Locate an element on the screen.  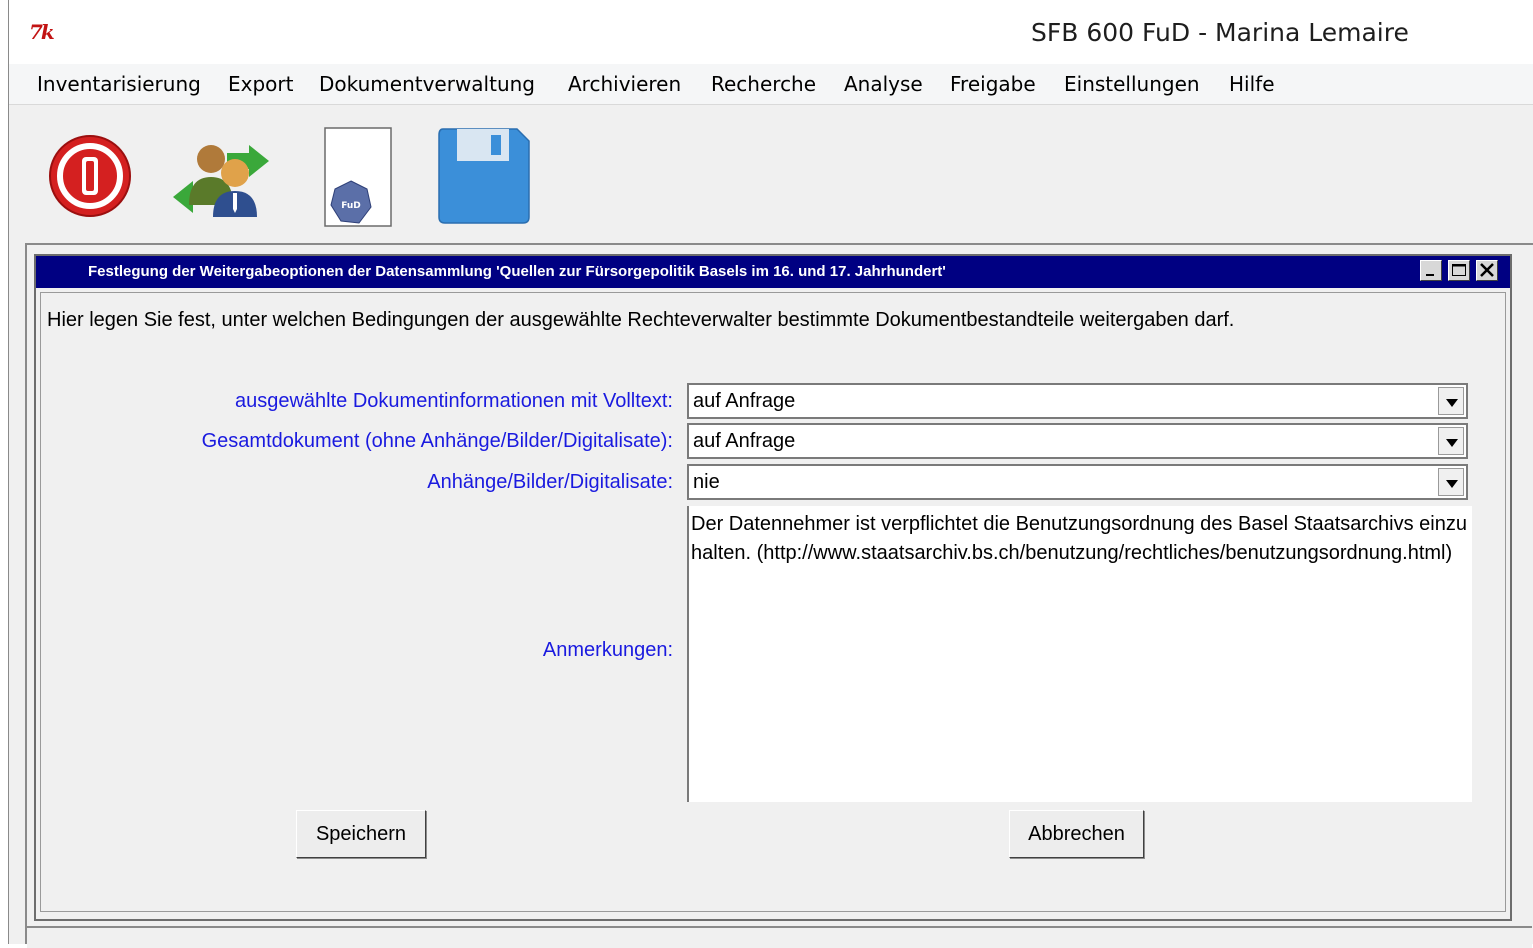
menu-freigabe: Freigabe is located at coordinates (993, 84).